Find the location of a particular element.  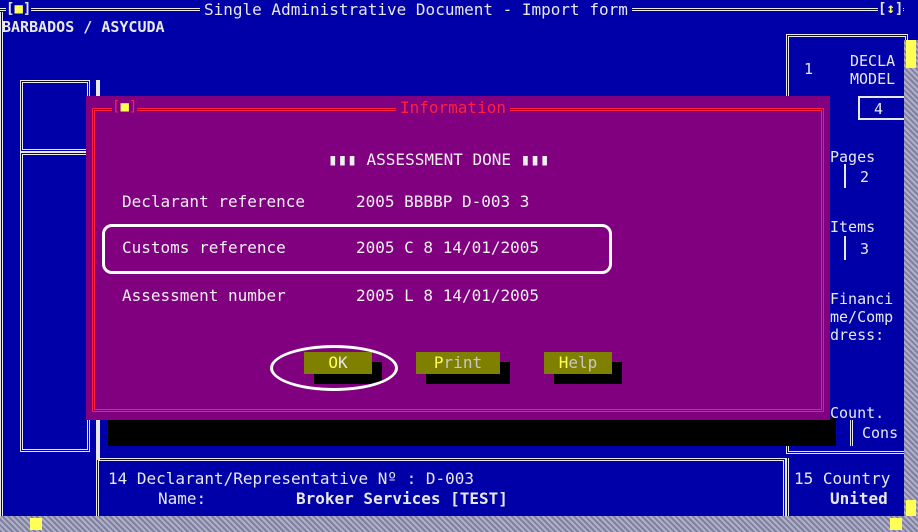

model-label: MODEL is located at coordinates (873, 79).